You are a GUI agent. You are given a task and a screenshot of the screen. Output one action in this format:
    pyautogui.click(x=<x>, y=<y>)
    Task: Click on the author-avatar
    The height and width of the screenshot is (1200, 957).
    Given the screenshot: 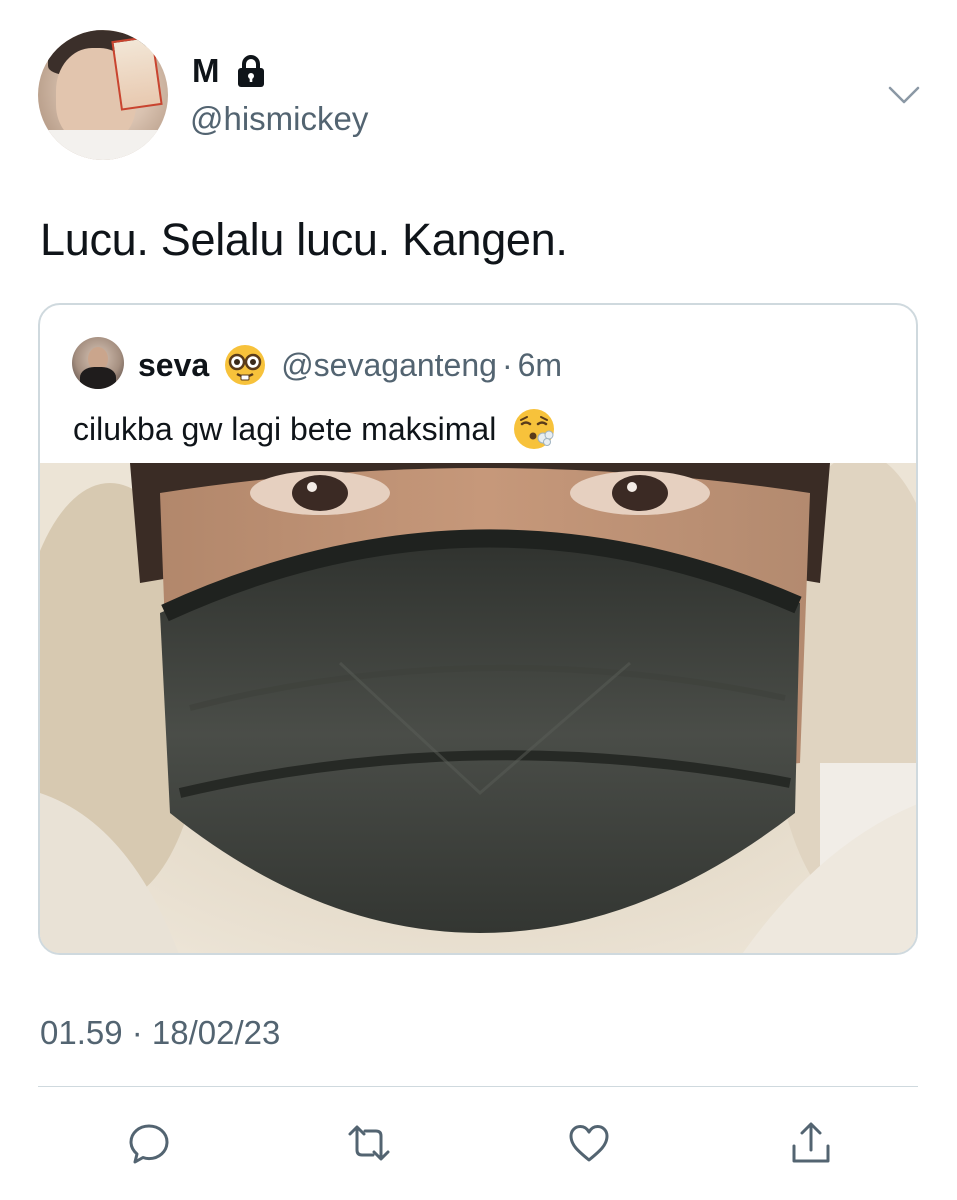 What is the action you would take?
    pyautogui.click(x=103, y=95)
    